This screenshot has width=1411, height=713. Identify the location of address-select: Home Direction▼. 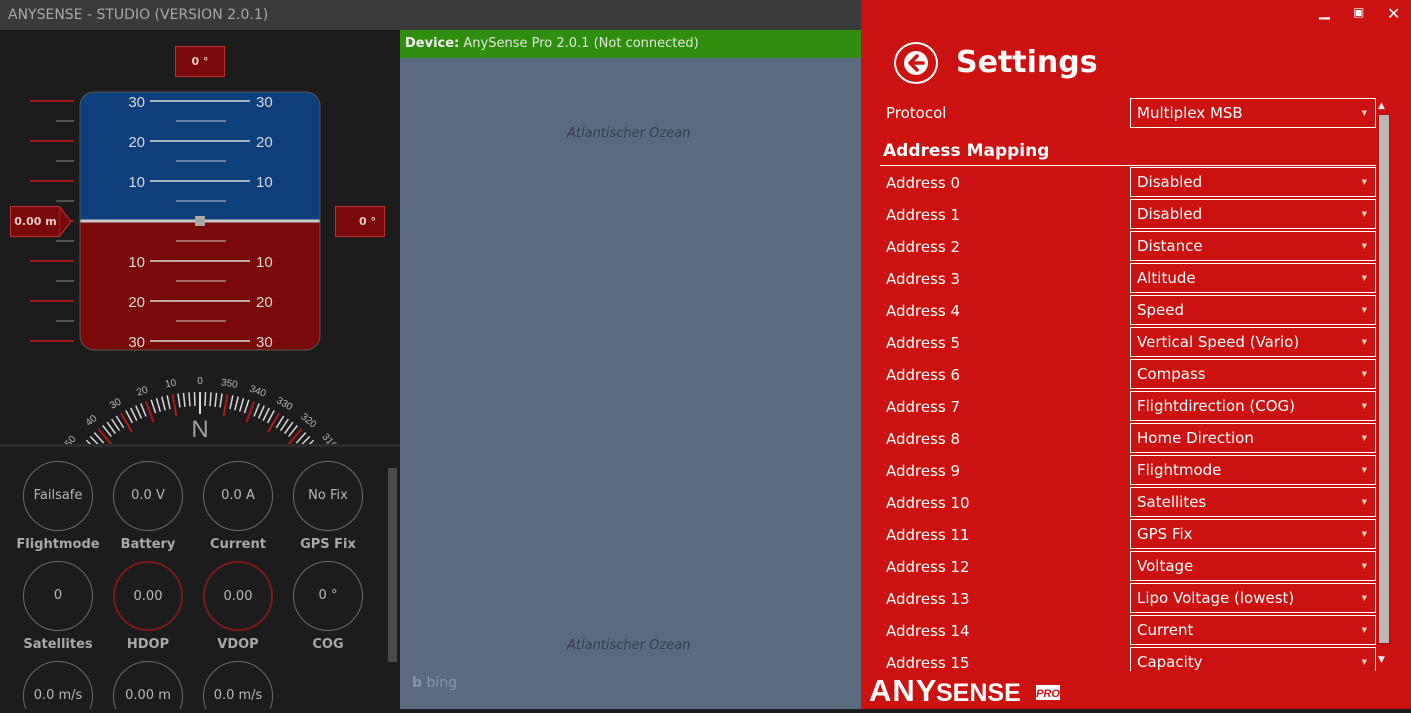
(1253, 438).